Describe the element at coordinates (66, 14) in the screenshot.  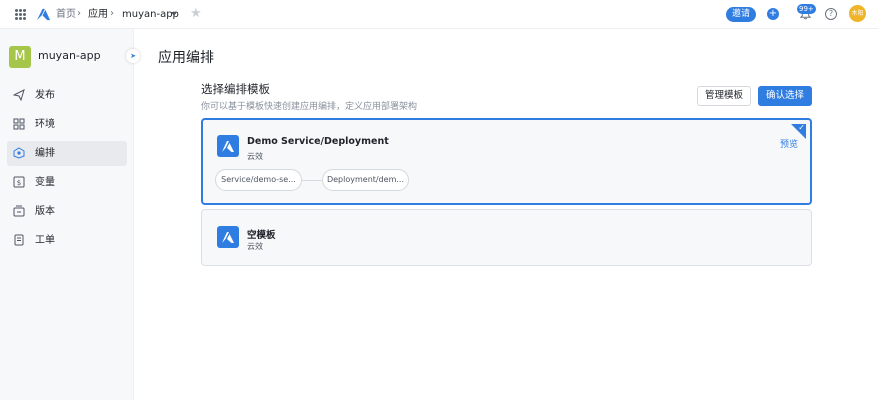
I see `breadcrumb-home: 首页` at that location.